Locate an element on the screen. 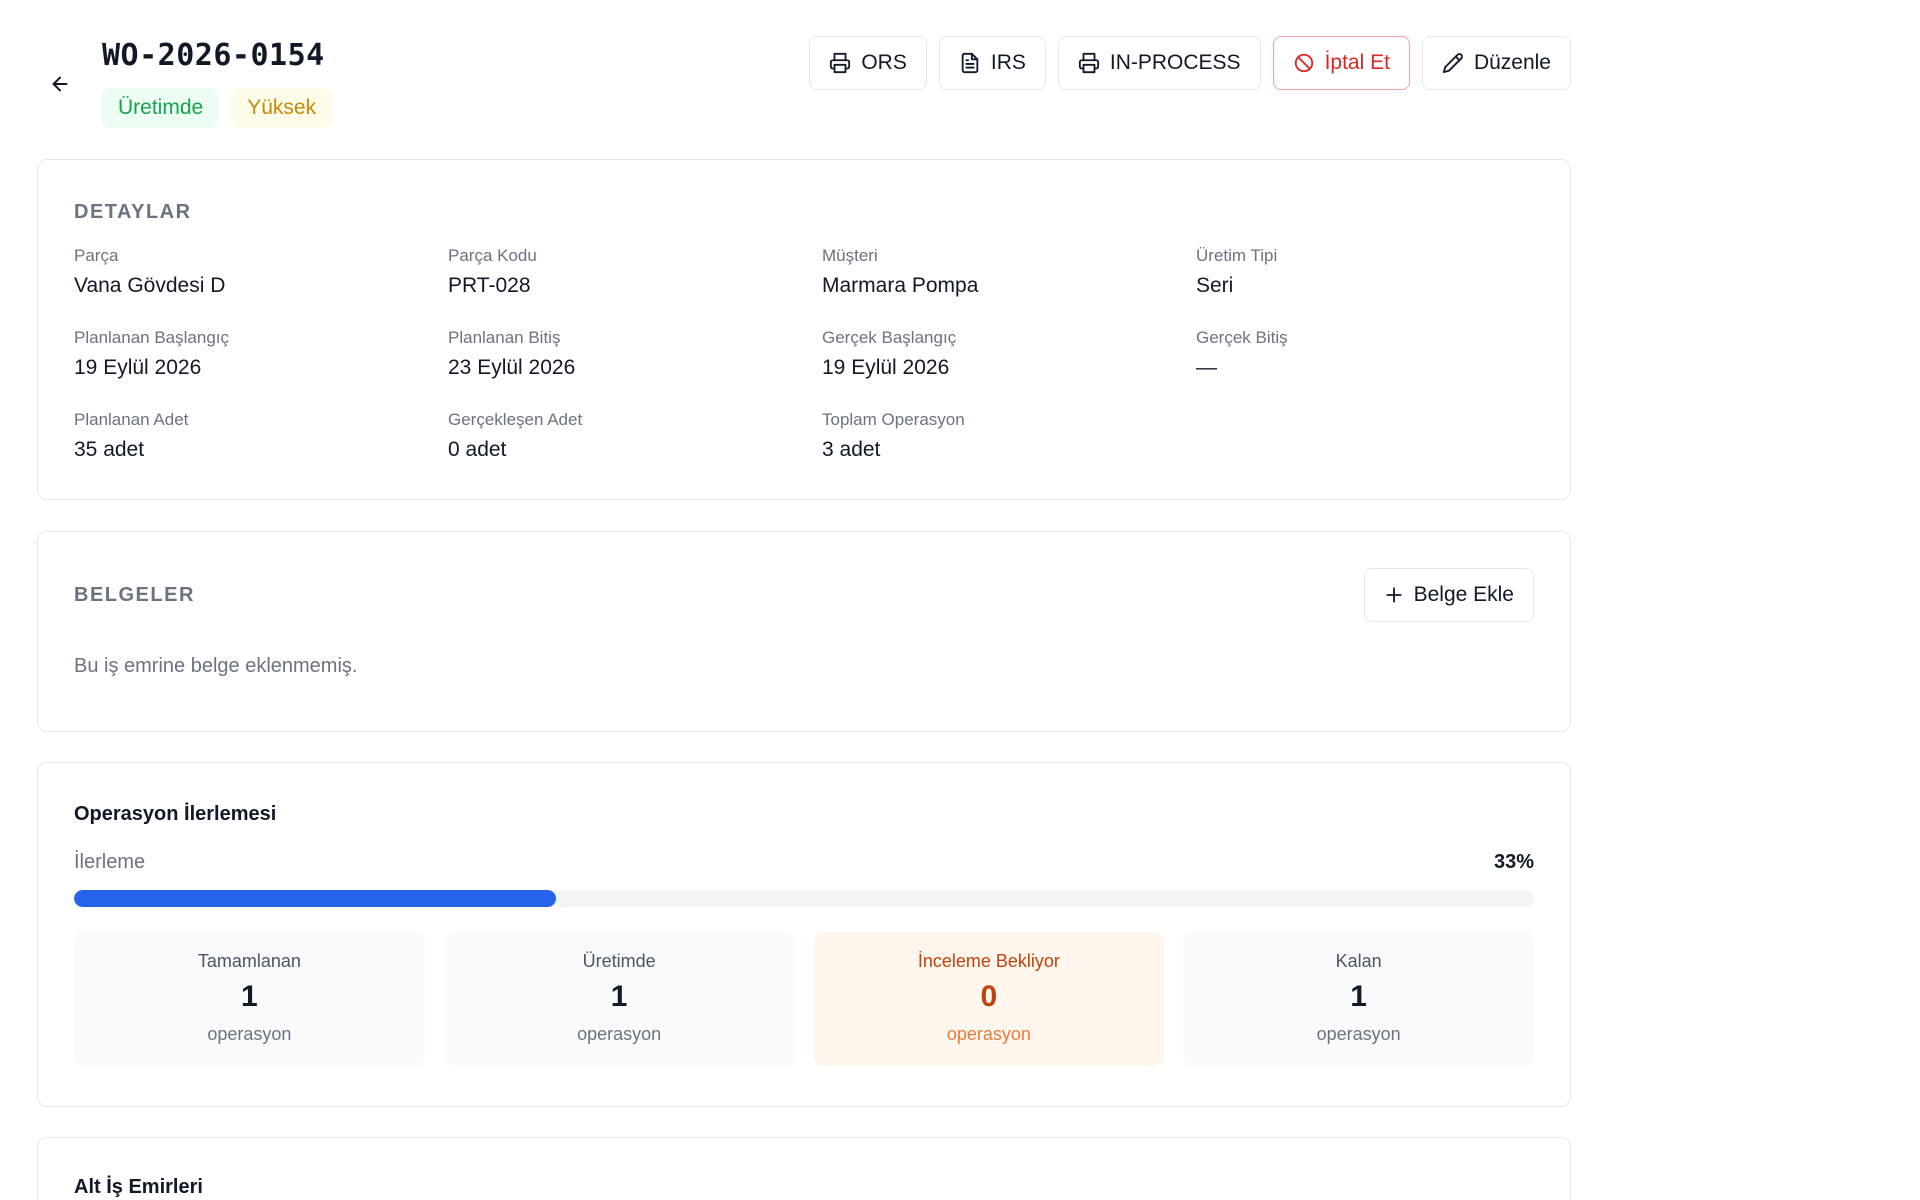 The width and height of the screenshot is (1920, 1200). status-badge: Üretimde is located at coordinates (161, 108).